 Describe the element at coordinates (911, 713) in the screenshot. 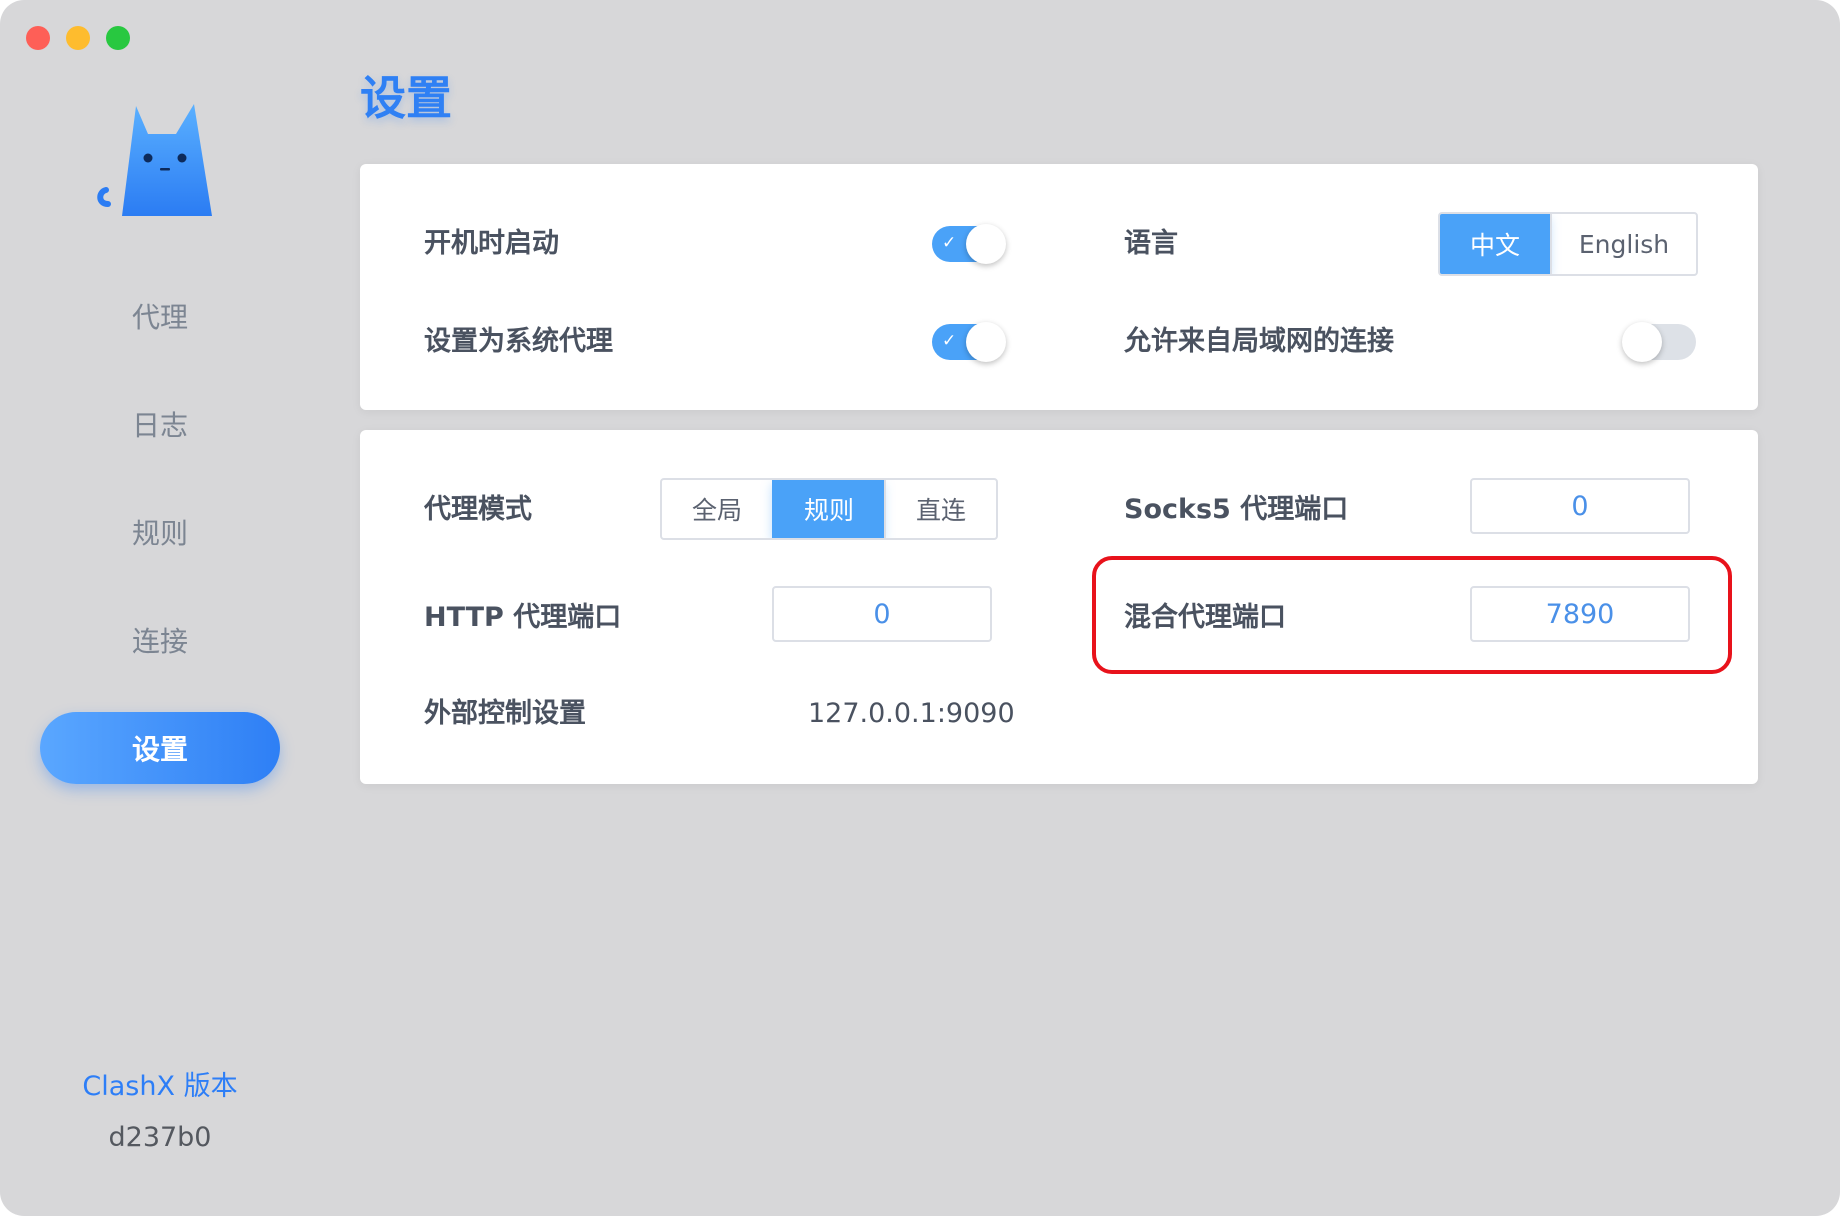

I see `external-controller-value: 127.0.0.1:9090` at that location.